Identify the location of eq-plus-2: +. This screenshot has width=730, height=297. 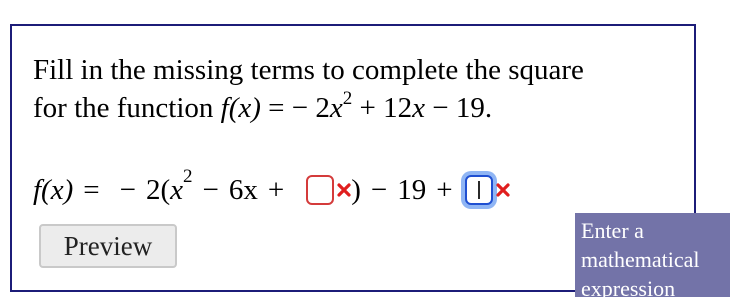
(444, 190).